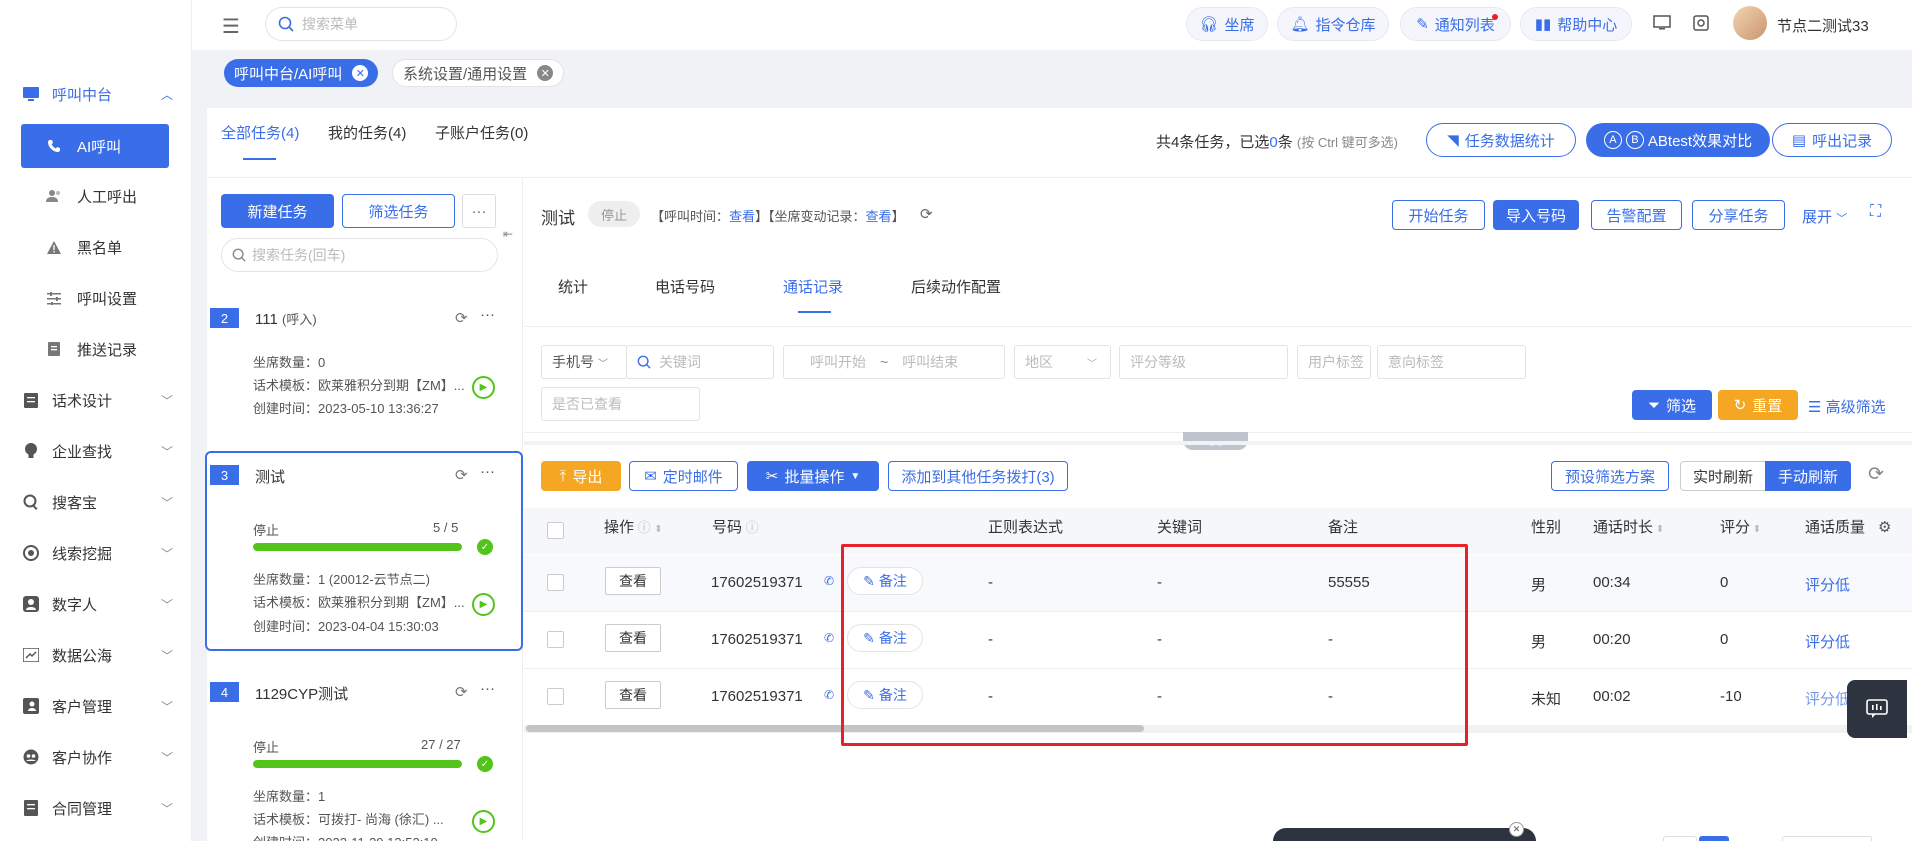  I want to click on subtab-followup-config: 后续动作配置, so click(956, 286).